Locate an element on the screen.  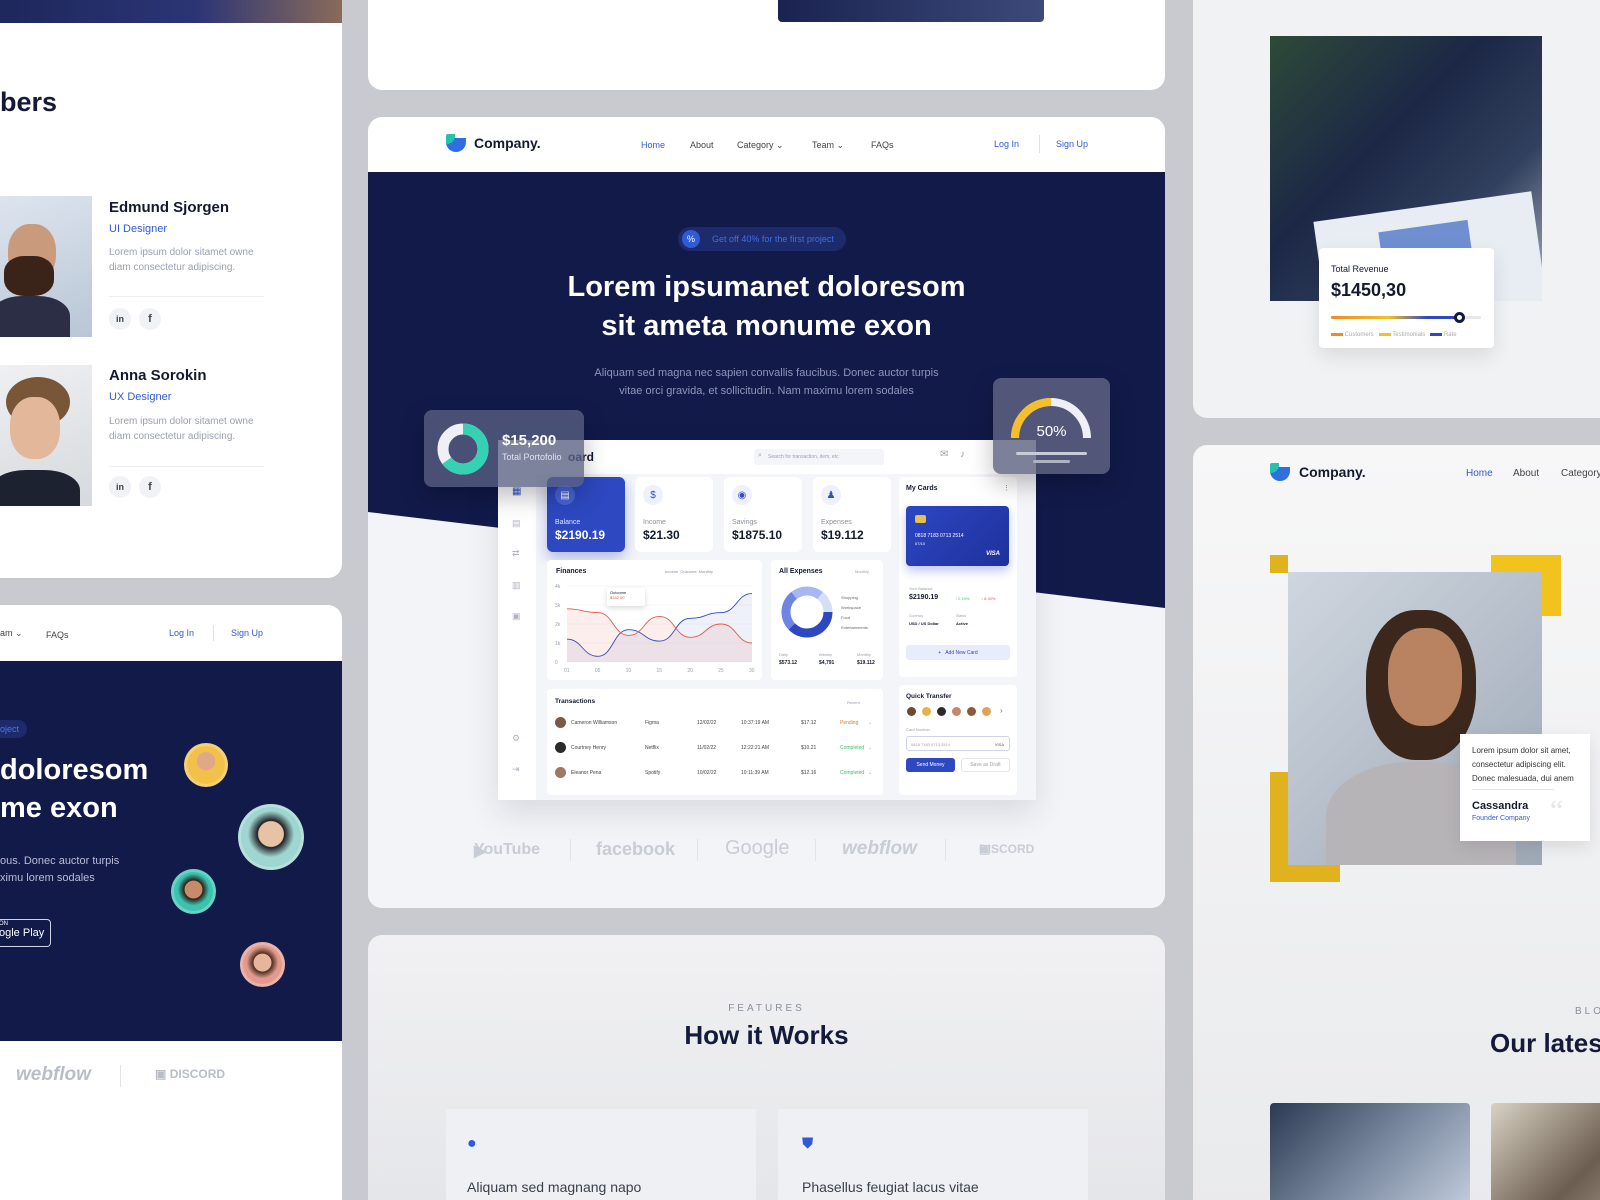
transfer-icon: ⇄ is located at coordinates (516, 553).